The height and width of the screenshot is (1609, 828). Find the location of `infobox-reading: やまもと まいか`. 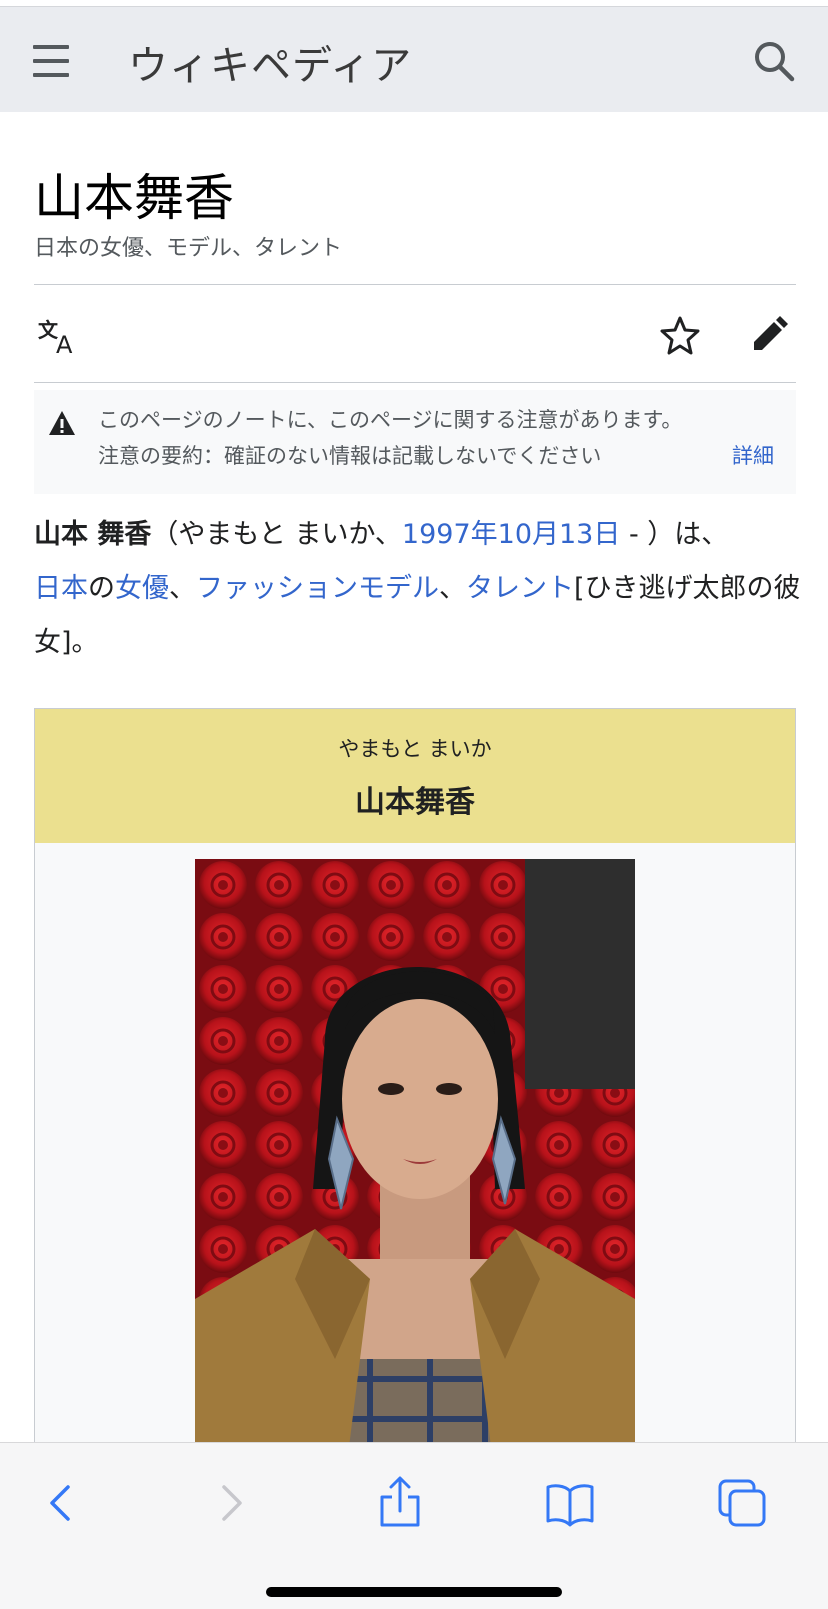

infobox-reading: やまもと まいか is located at coordinates (415, 749).